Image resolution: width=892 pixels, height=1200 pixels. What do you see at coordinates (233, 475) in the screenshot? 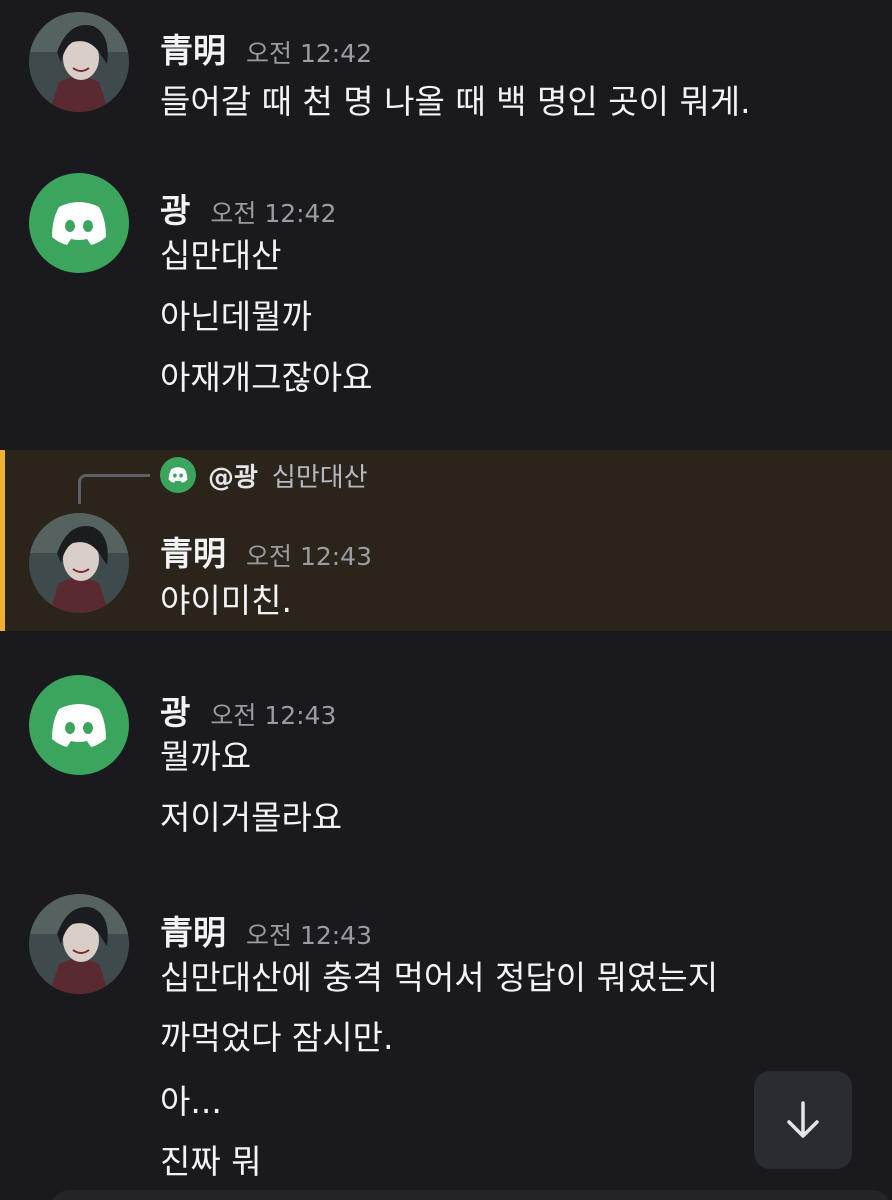
I see `reply-mention: @광` at bounding box center [233, 475].